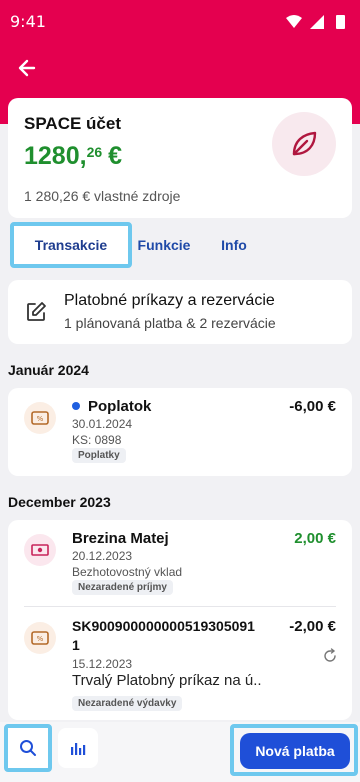 Image resolution: width=360 pixels, height=782 pixels. Describe the element at coordinates (234, 245) in the screenshot. I see `tab-info: Info` at that location.